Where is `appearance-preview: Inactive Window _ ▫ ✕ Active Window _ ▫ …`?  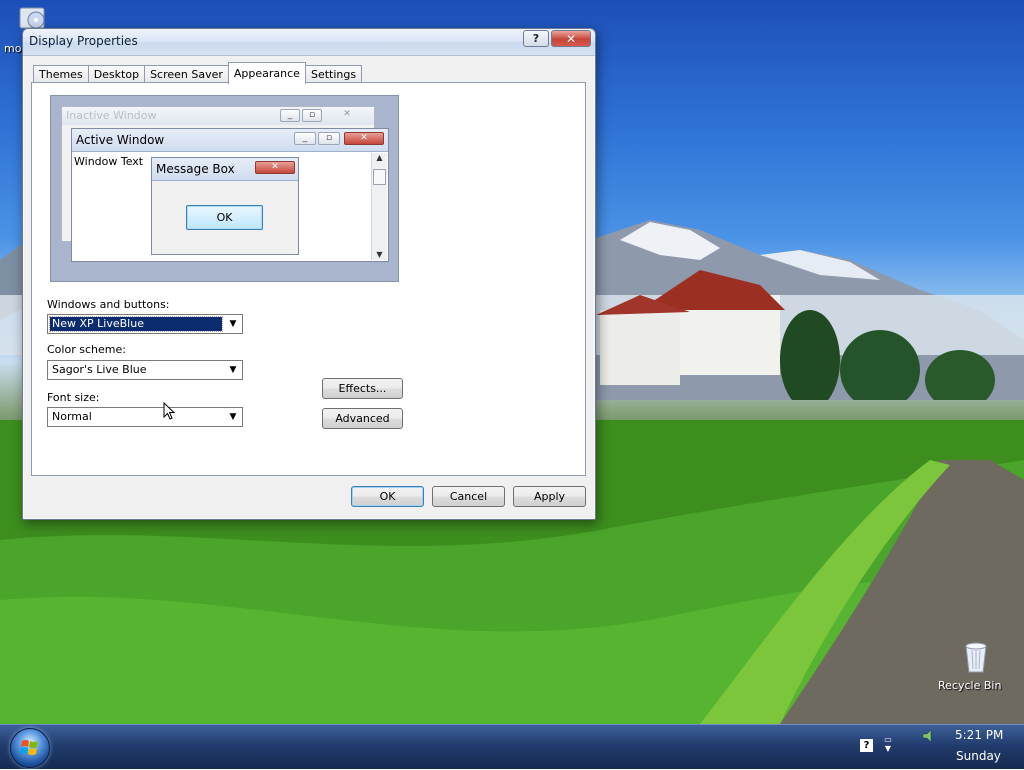
appearance-preview: Inactive Window _ ▫ ✕ Active Window _ ▫ … is located at coordinates (224, 188).